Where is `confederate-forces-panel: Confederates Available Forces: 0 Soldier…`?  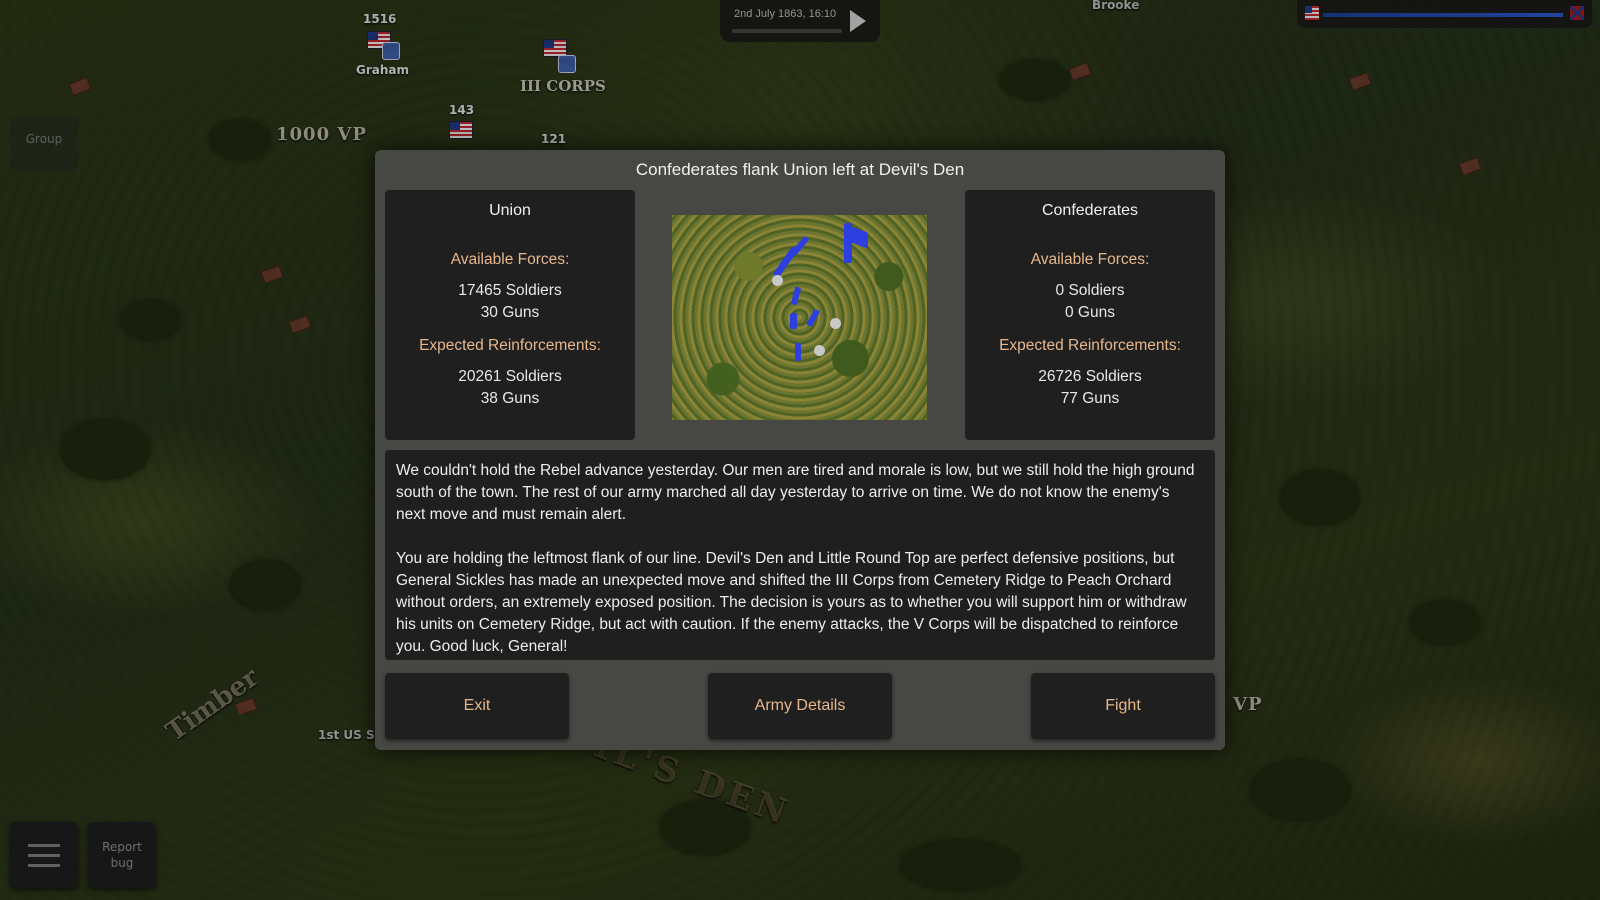
confederate-forces-panel: Confederates Available Forces: 0 Soldier… is located at coordinates (1090, 315).